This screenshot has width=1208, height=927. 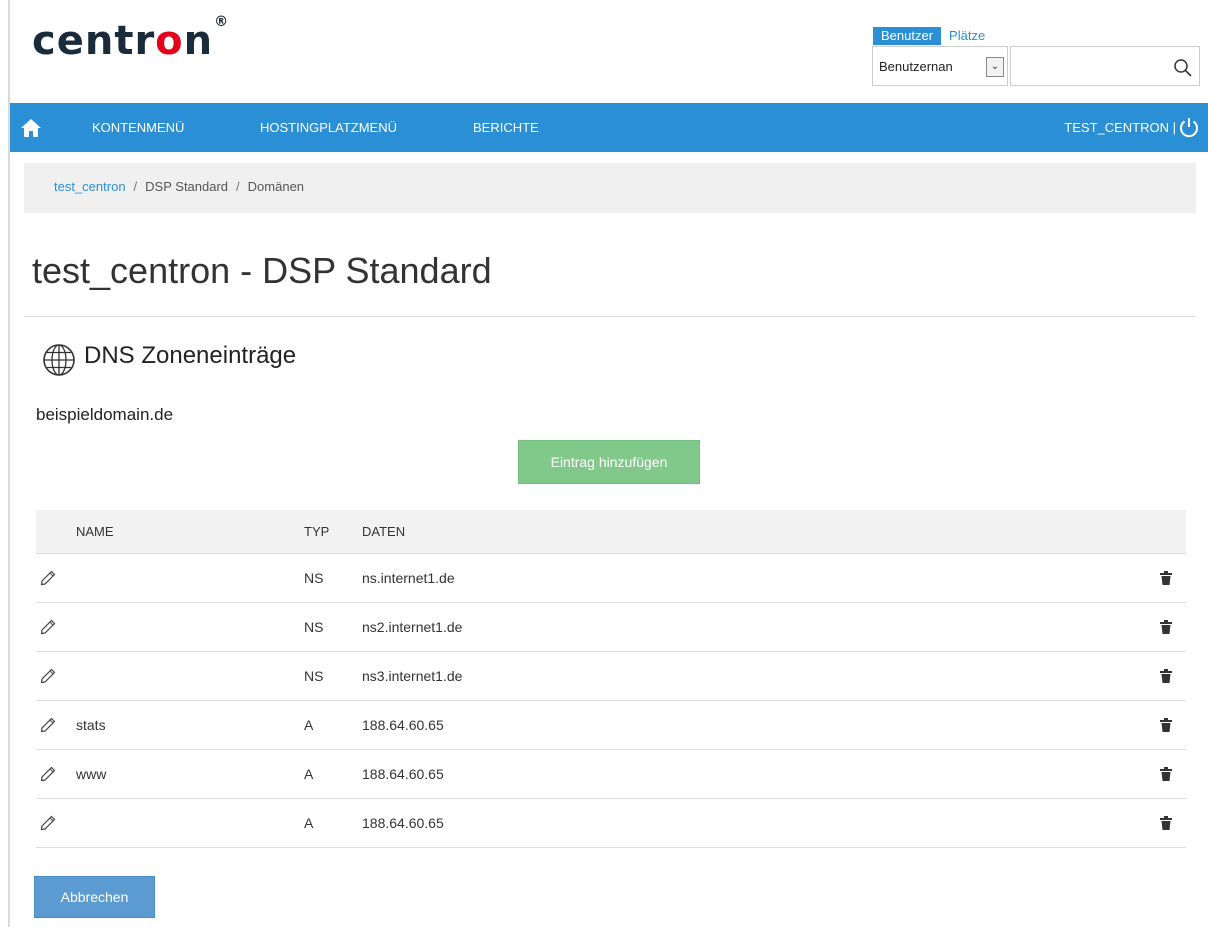 I want to click on tab-plaetze: Plätze, so click(x=967, y=36).